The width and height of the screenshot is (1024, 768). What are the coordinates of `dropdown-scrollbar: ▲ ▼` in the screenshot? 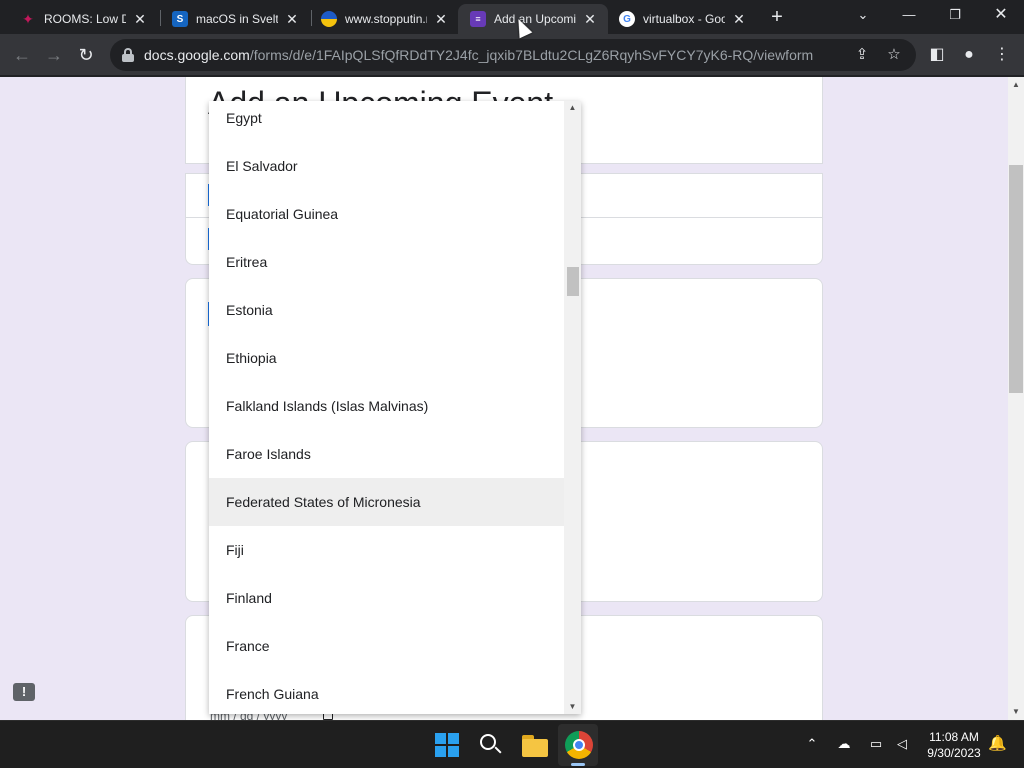 It's located at (572, 407).